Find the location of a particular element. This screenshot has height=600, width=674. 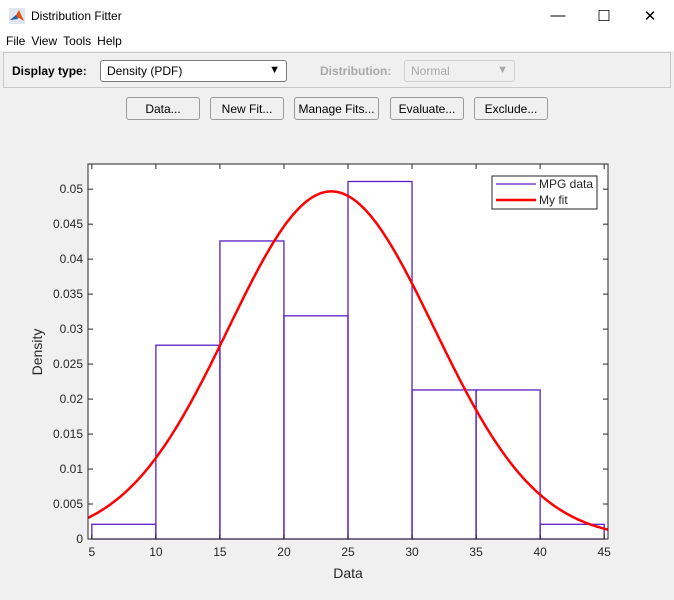

window-title: Distribution Fitter is located at coordinates (76, 15).